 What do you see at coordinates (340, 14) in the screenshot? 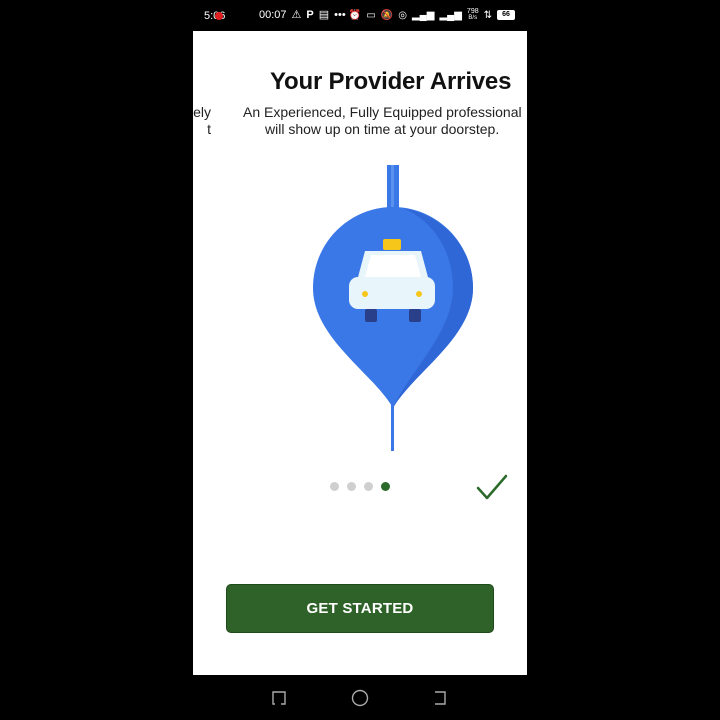
I see `more-notifications-icon: •••` at bounding box center [340, 14].